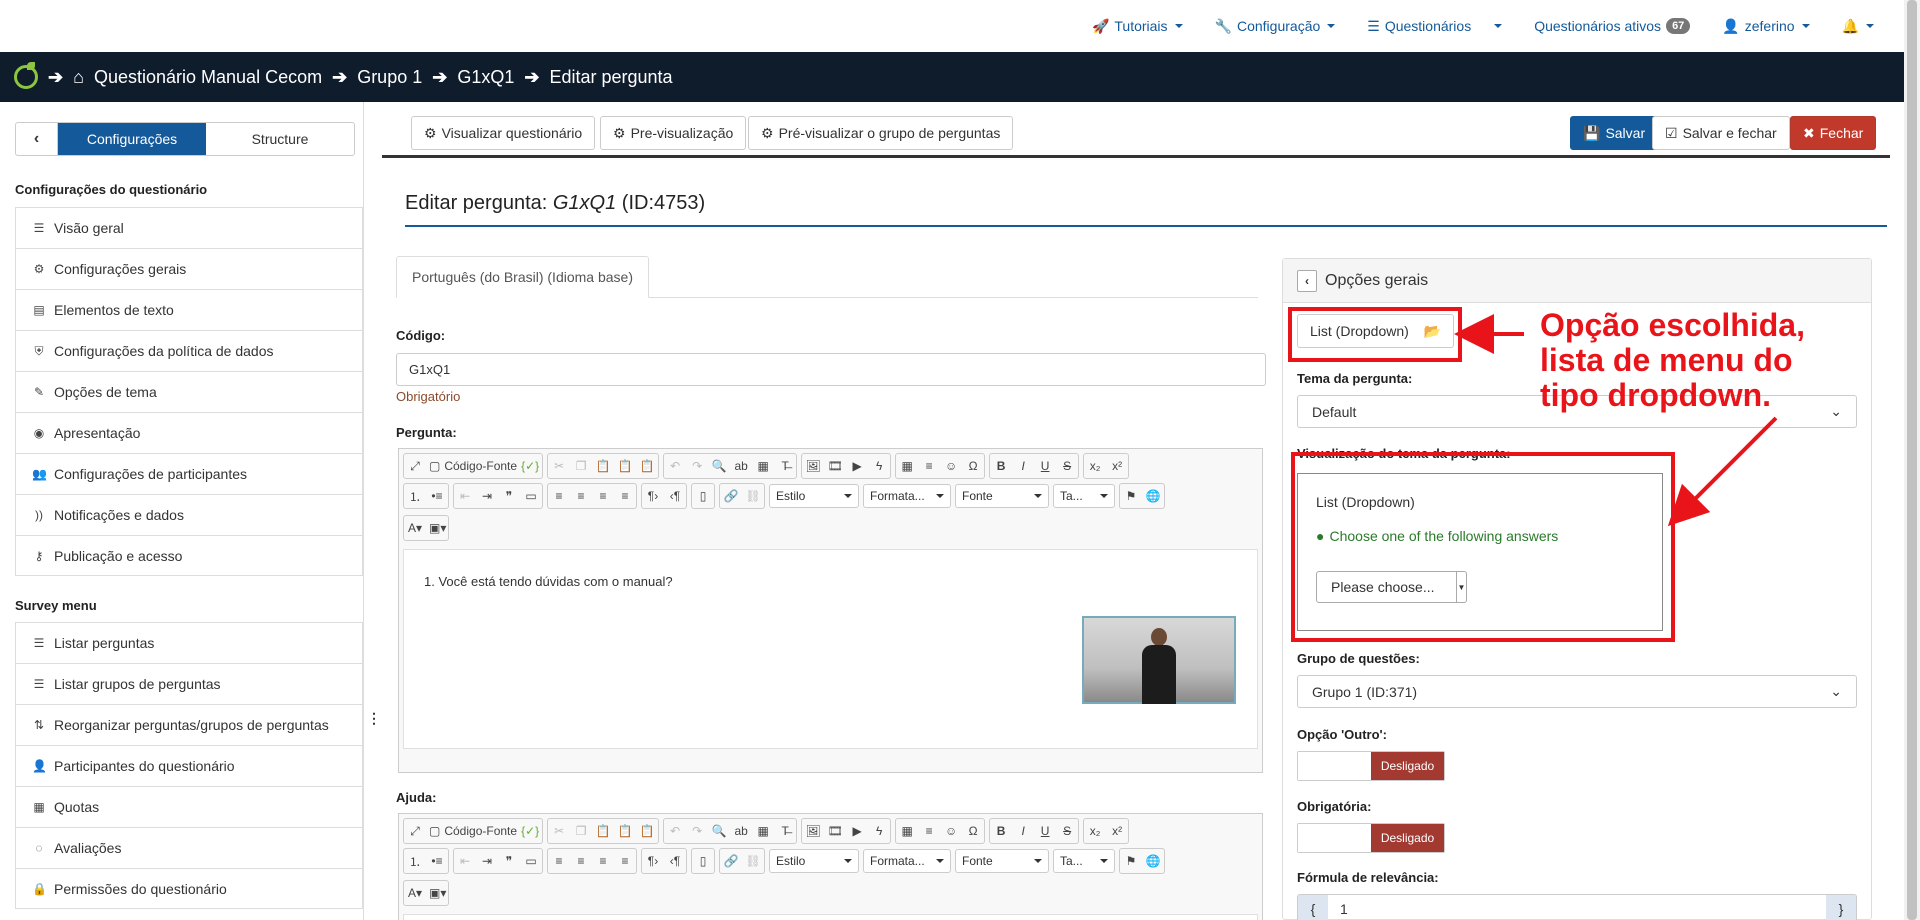 This screenshot has height=920, width=1920. What do you see at coordinates (1612, 26) in the screenshot?
I see `nav-questionarios-ativos: Questionários ativos 67` at bounding box center [1612, 26].